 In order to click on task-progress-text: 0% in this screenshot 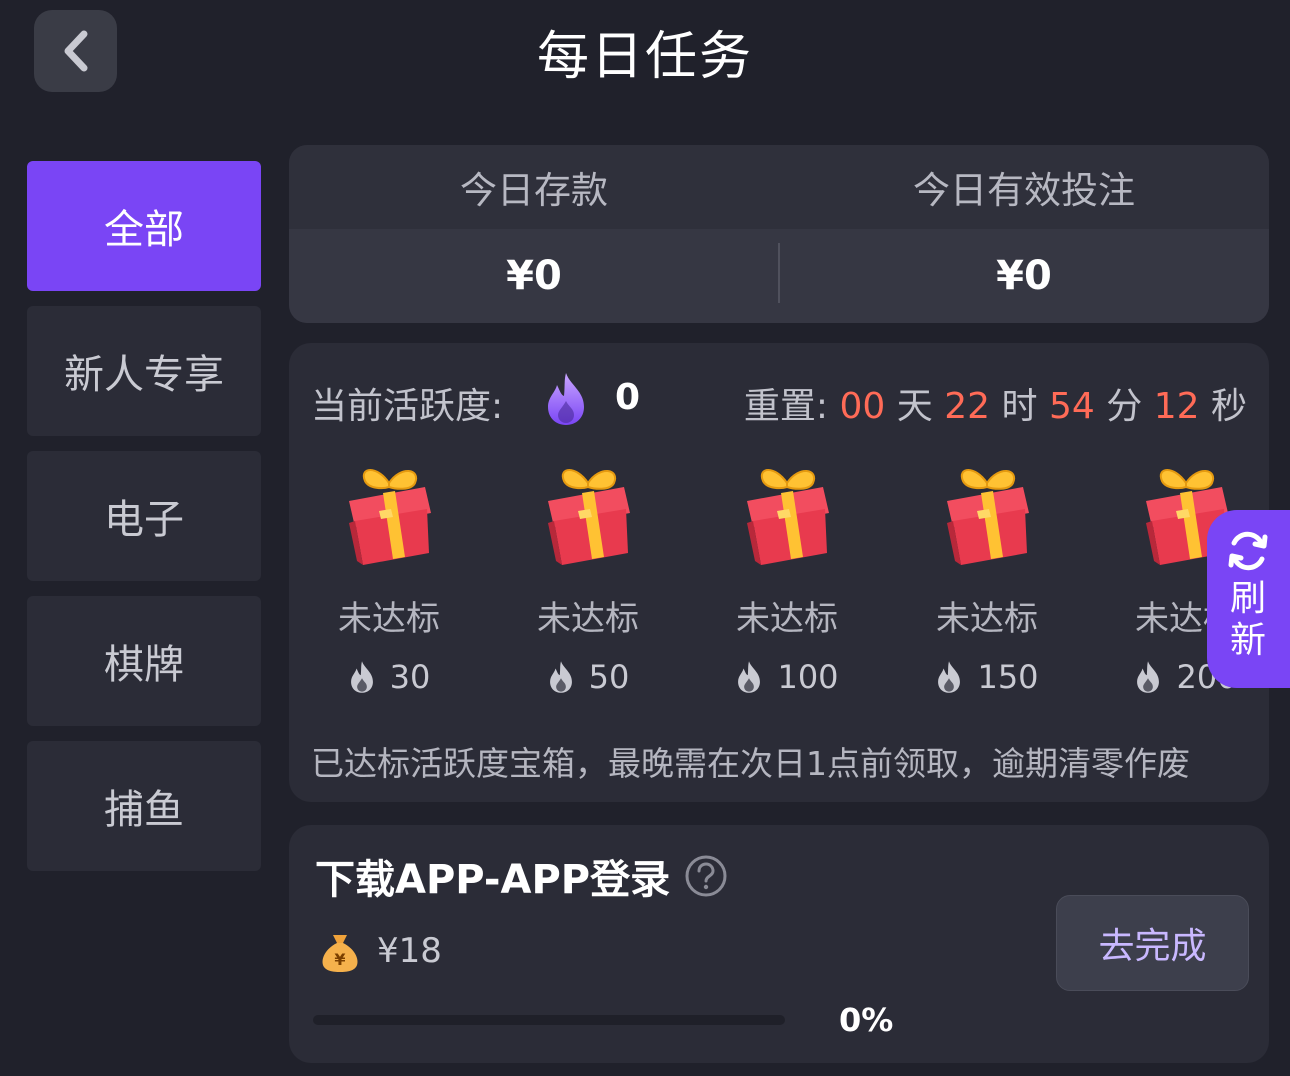, I will do `click(866, 1020)`.